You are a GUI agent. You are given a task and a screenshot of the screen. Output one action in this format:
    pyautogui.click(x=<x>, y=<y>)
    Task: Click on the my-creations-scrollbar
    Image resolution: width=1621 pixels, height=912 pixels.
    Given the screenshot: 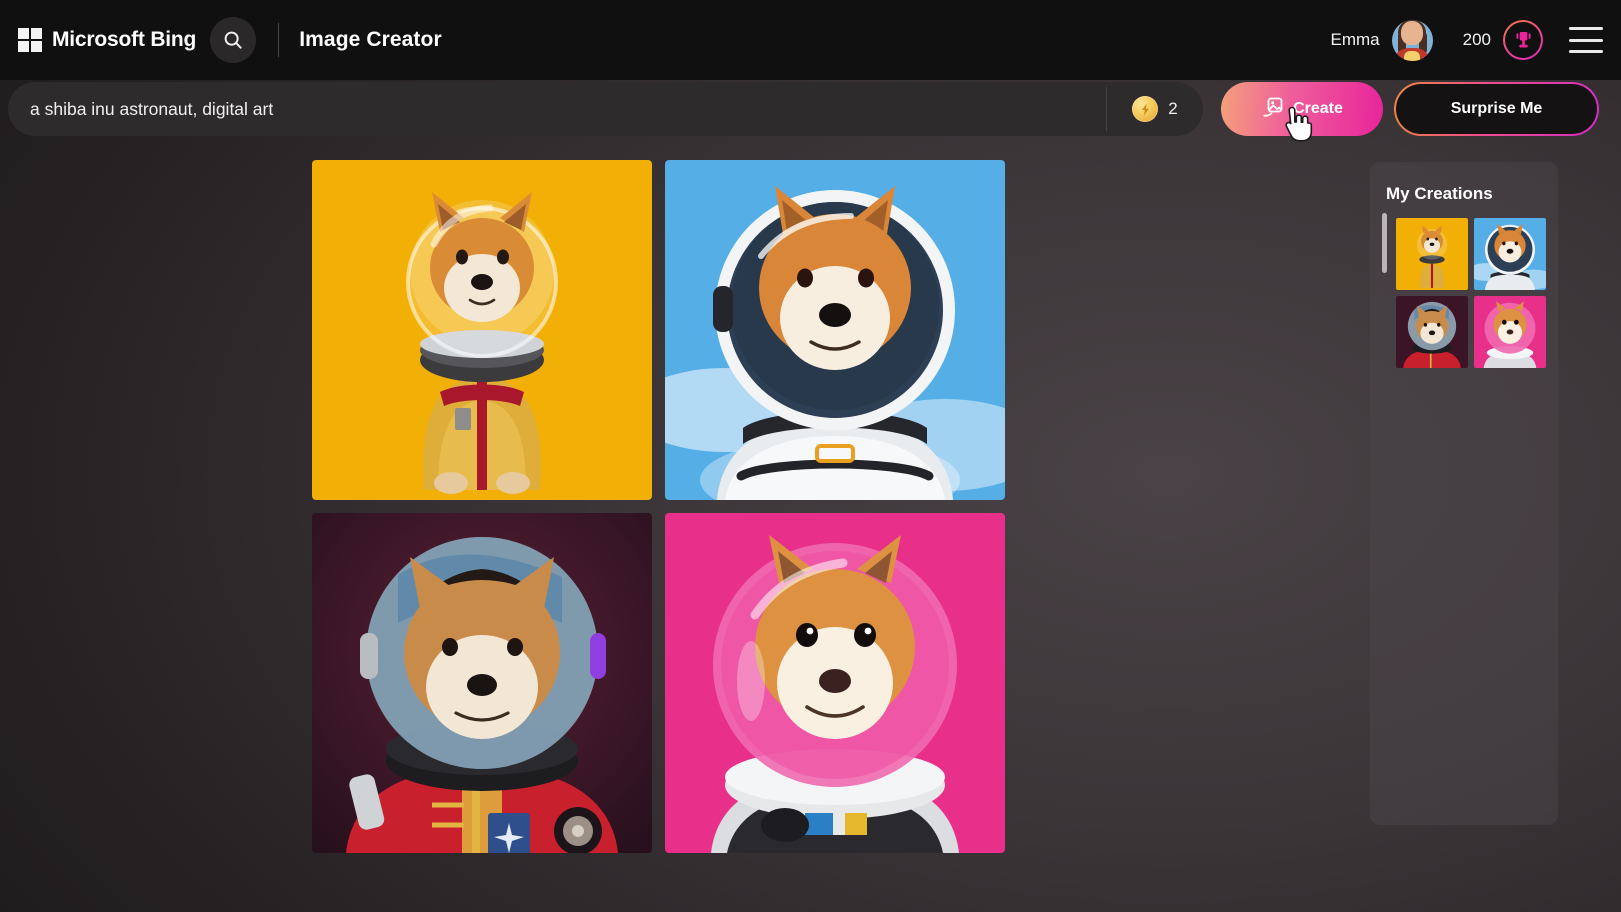 What is the action you would take?
    pyautogui.click(x=1384, y=243)
    